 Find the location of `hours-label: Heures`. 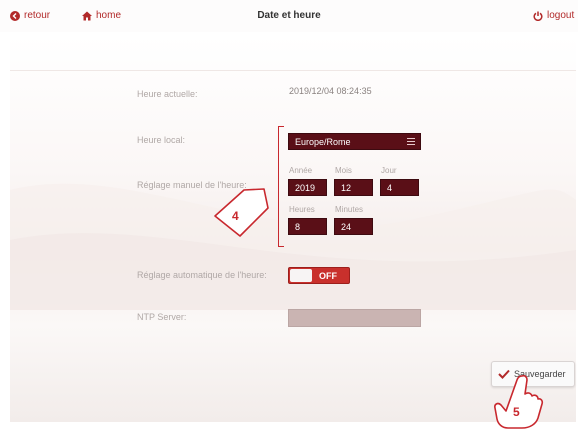

hours-label: Heures is located at coordinates (302, 209).